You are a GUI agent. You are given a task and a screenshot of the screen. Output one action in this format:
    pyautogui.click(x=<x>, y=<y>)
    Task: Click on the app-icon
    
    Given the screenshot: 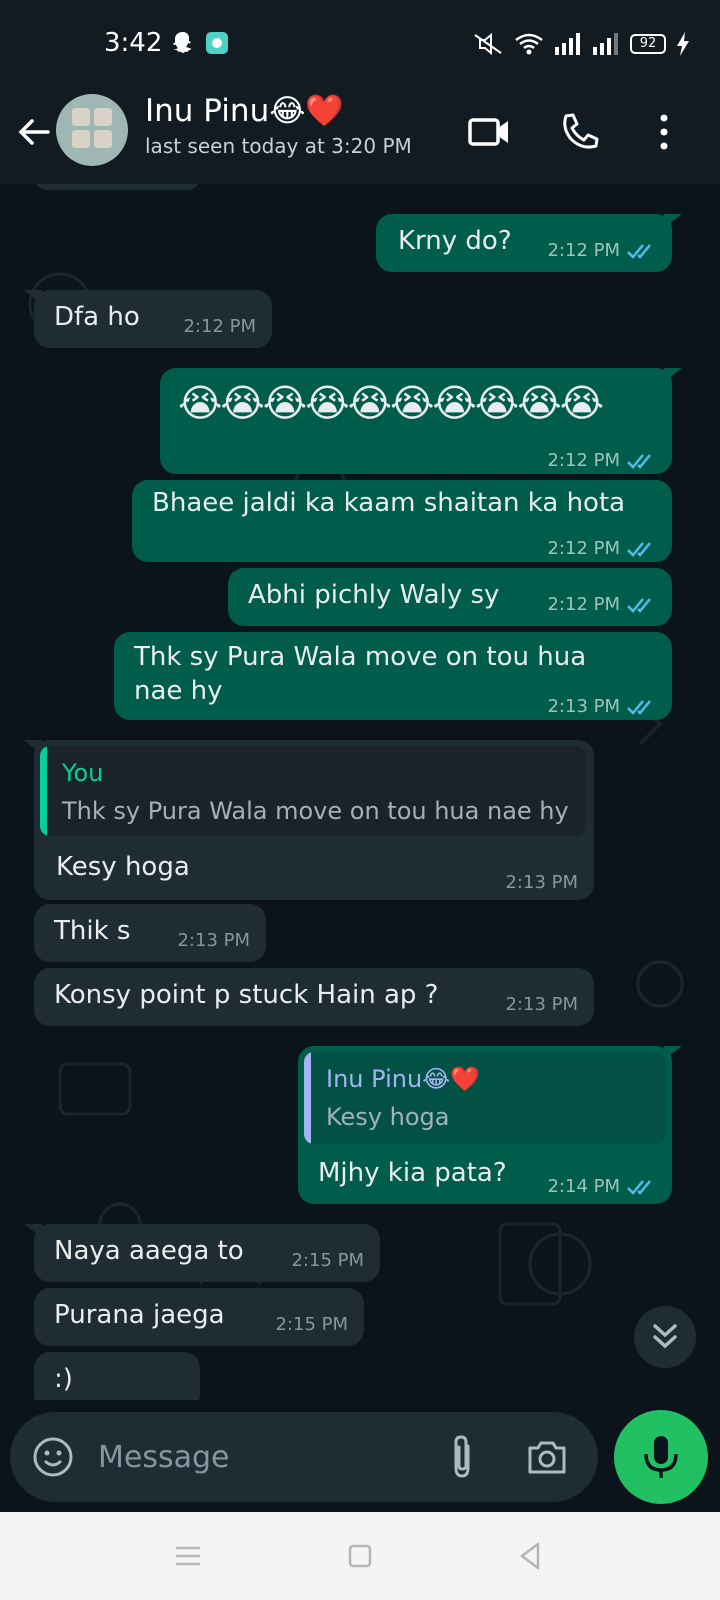 What is the action you would take?
    pyautogui.click(x=217, y=43)
    